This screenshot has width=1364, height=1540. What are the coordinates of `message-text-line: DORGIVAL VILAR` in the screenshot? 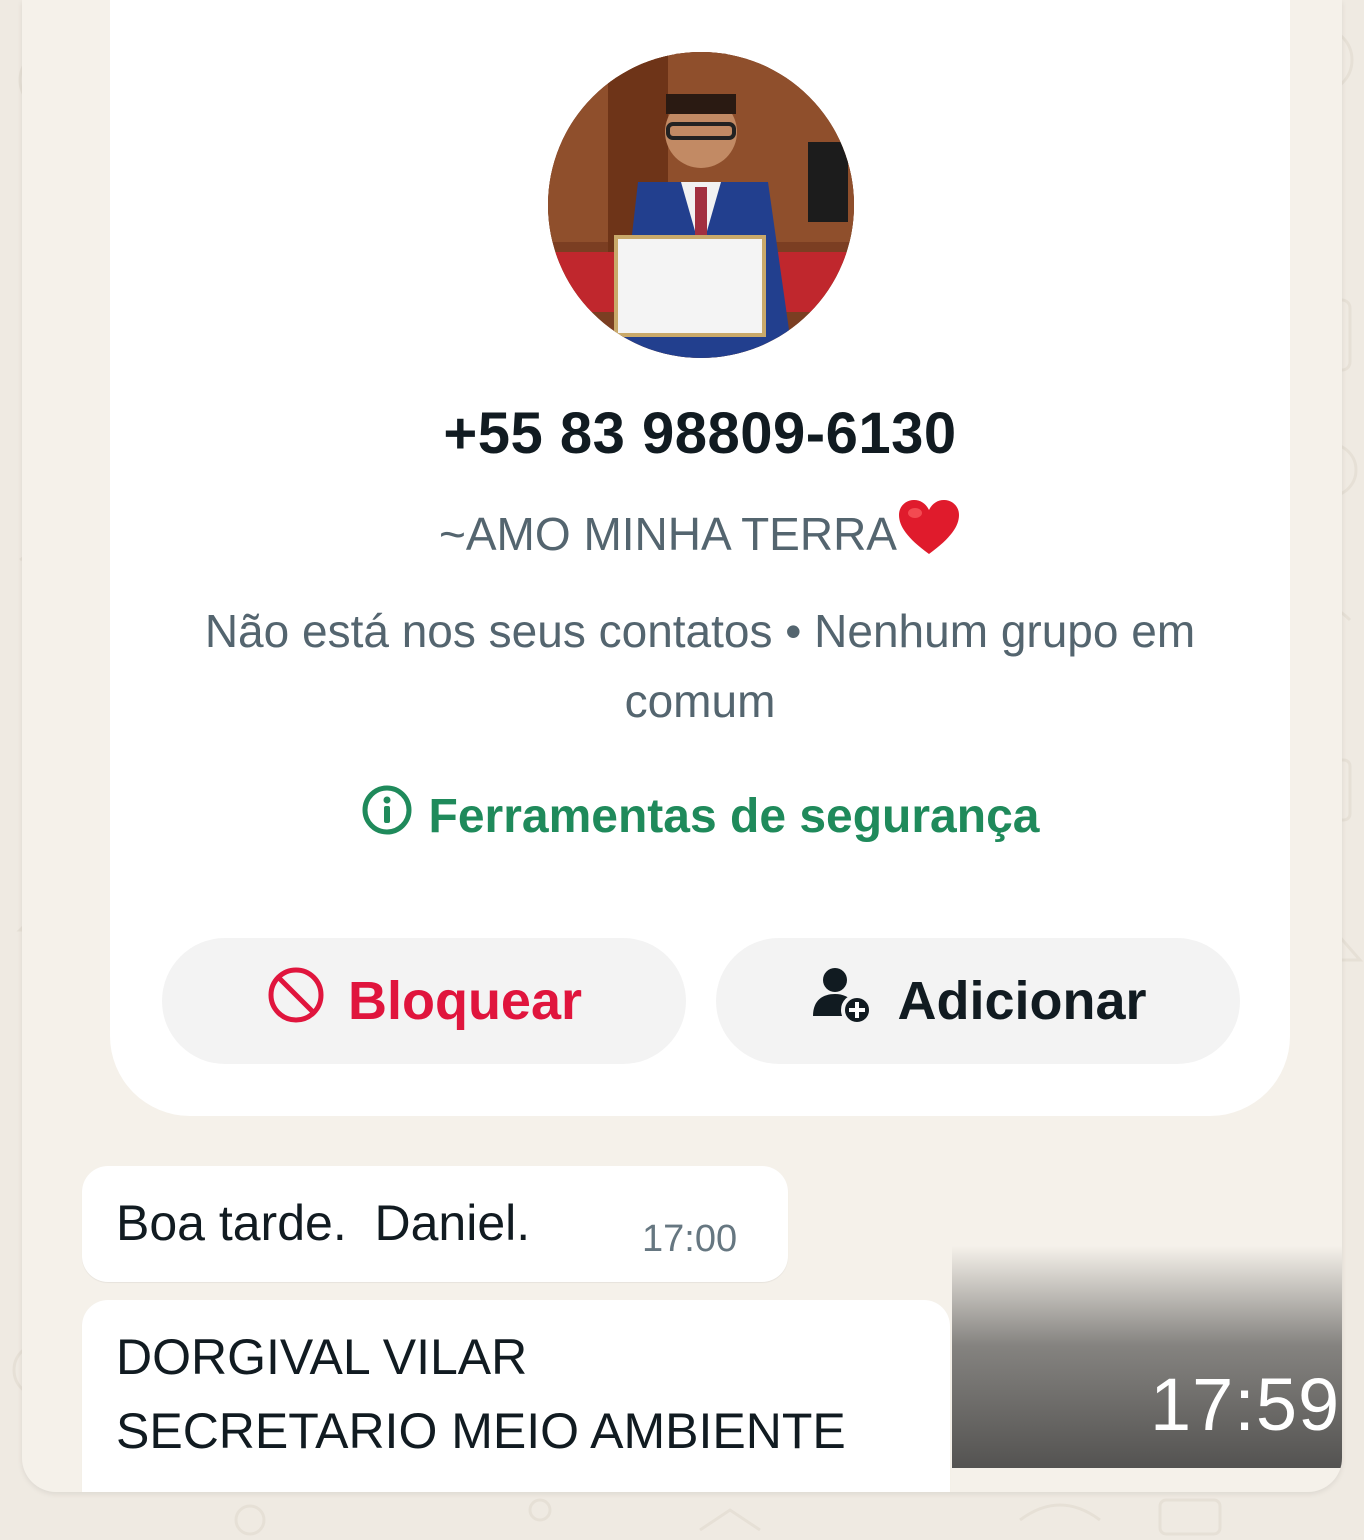 It's located at (322, 1357).